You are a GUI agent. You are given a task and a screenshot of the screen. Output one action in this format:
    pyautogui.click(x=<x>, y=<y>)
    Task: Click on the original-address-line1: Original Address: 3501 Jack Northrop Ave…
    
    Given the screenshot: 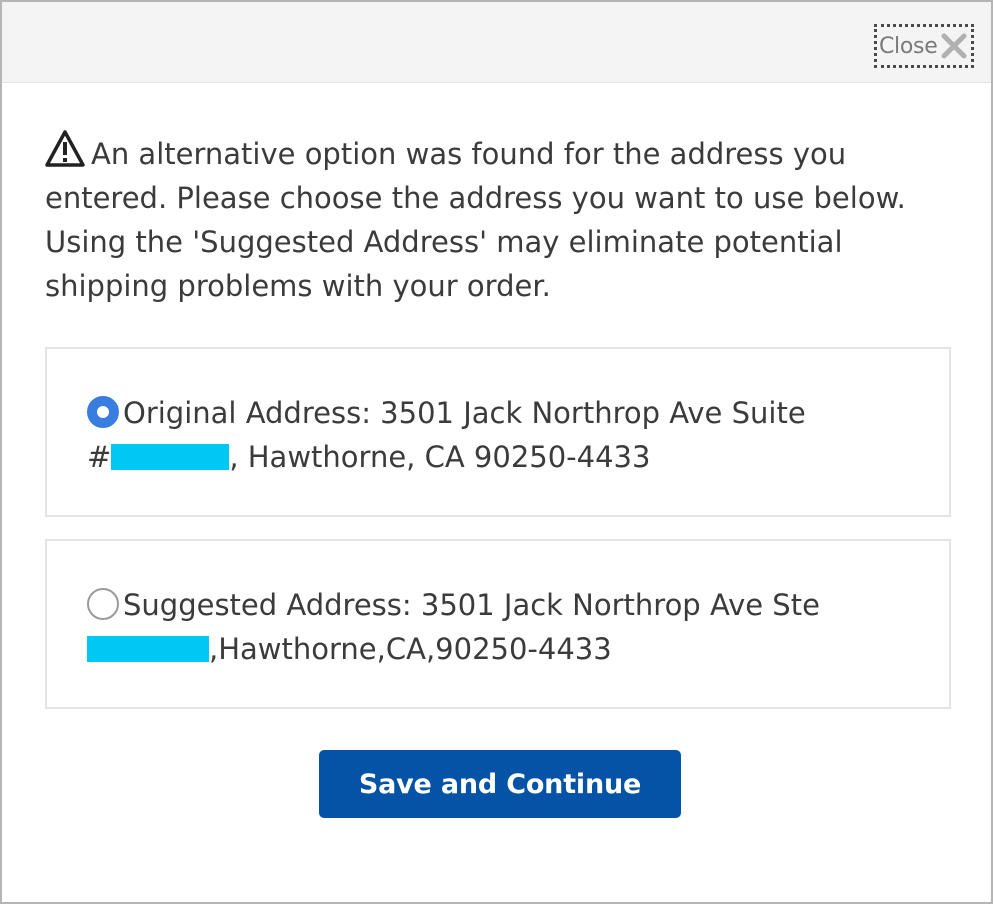 What is the action you would take?
    pyautogui.click(x=464, y=413)
    